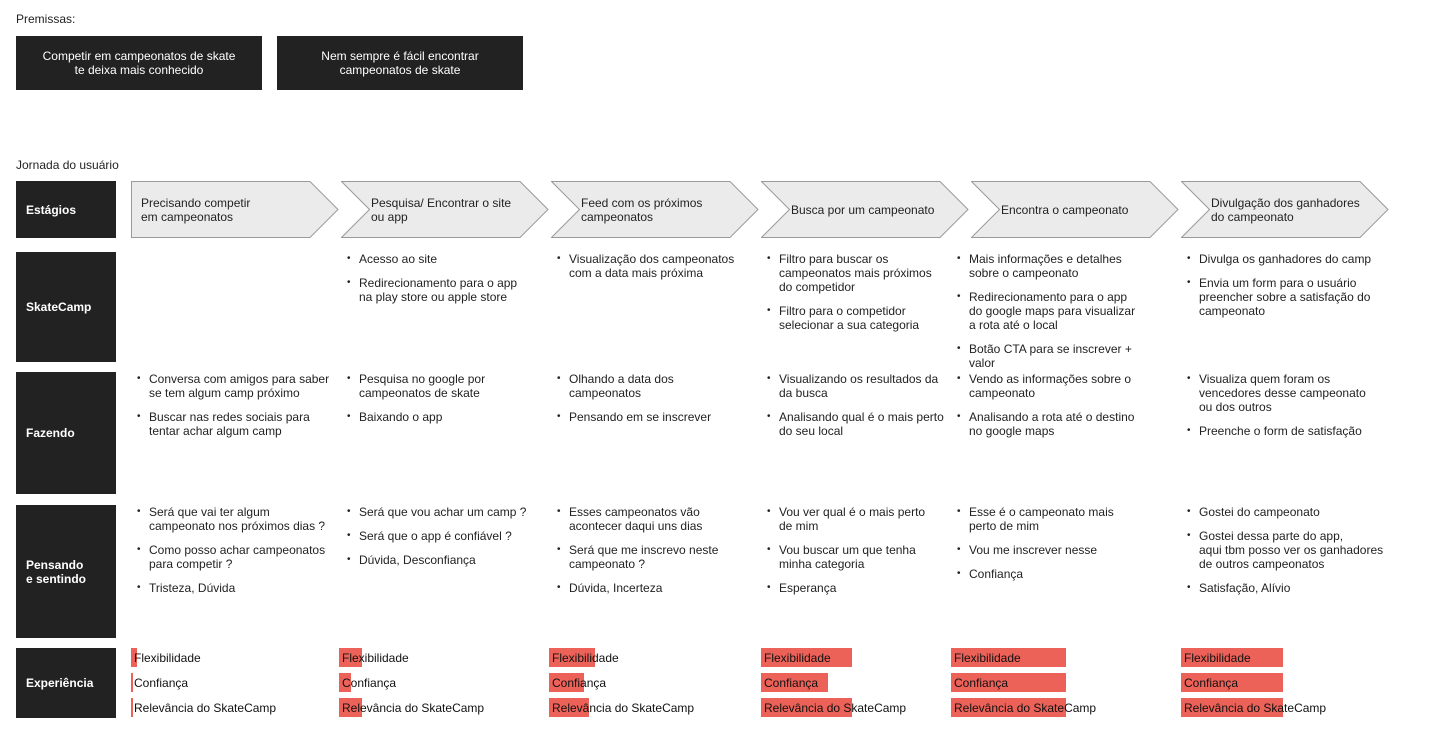 Image resolution: width=1436 pixels, height=736 pixels. I want to click on pensando-item: Será que o app é confiável ?, so click(447, 536).